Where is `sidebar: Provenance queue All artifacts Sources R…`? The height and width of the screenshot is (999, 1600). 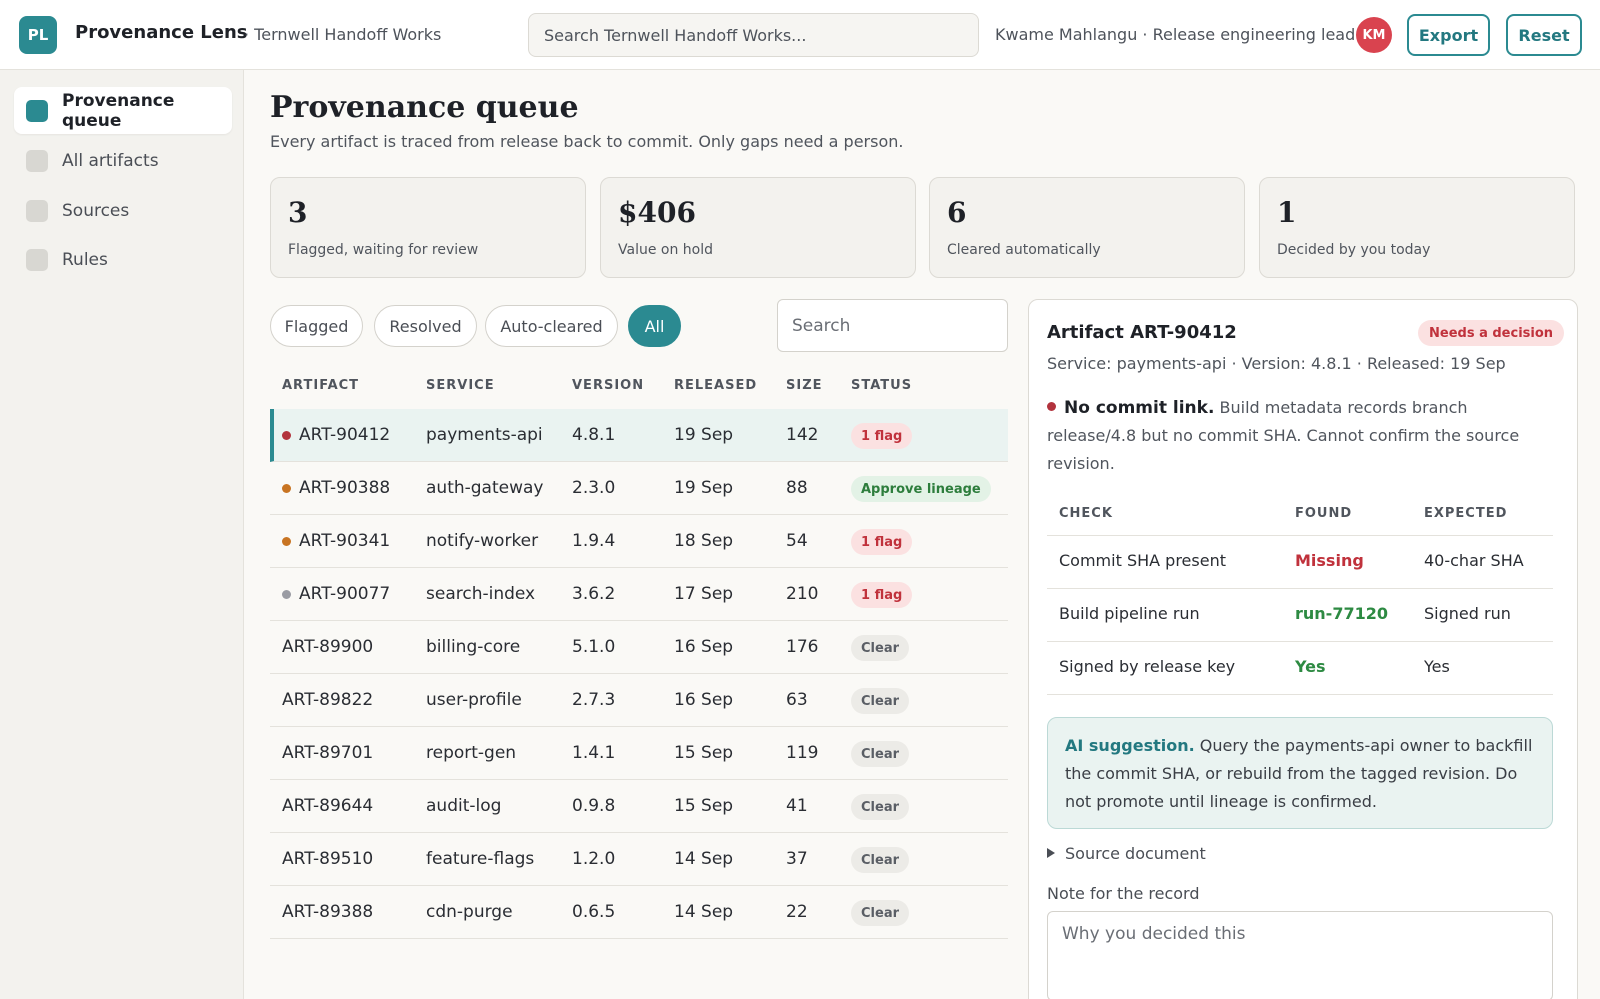 sidebar: Provenance queue All artifacts Sources R… is located at coordinates (122, 534).